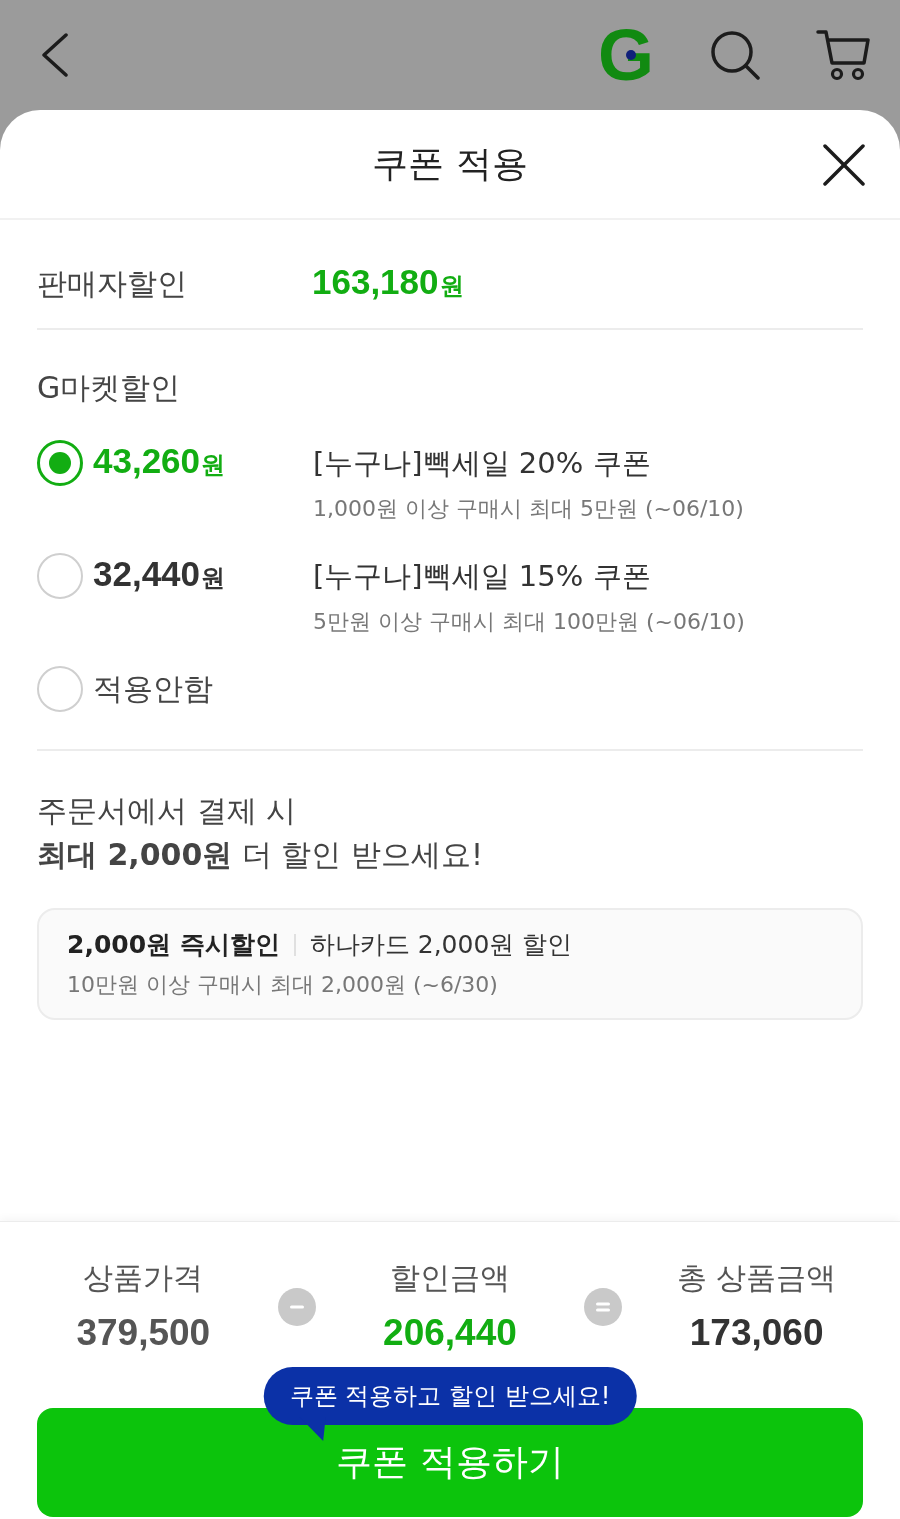  Describe the element at coordinates (756, 1278) in the screenshot. I see `total-label: 총 상품금액` at that location.